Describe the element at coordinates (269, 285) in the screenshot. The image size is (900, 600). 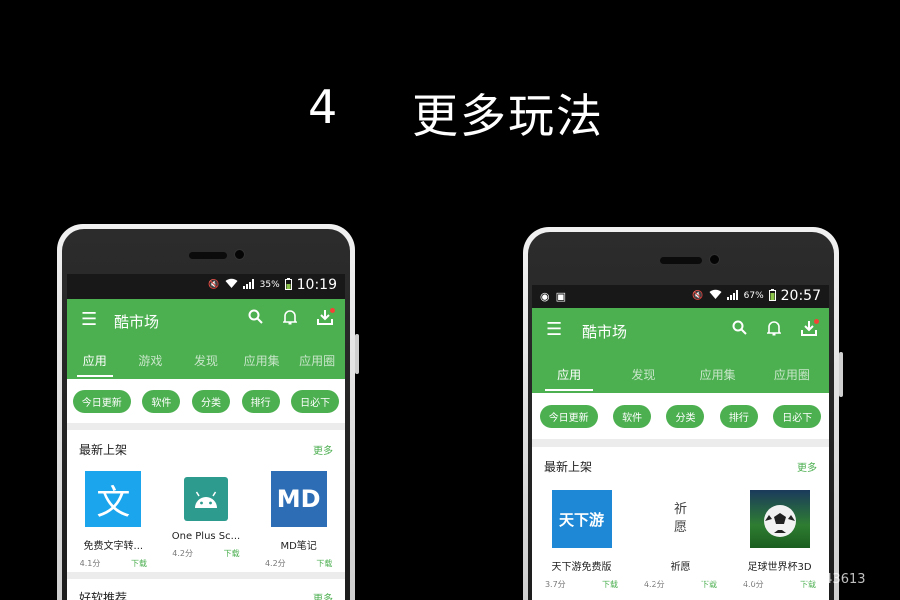
I see `battery-percent: 35%` at that location.